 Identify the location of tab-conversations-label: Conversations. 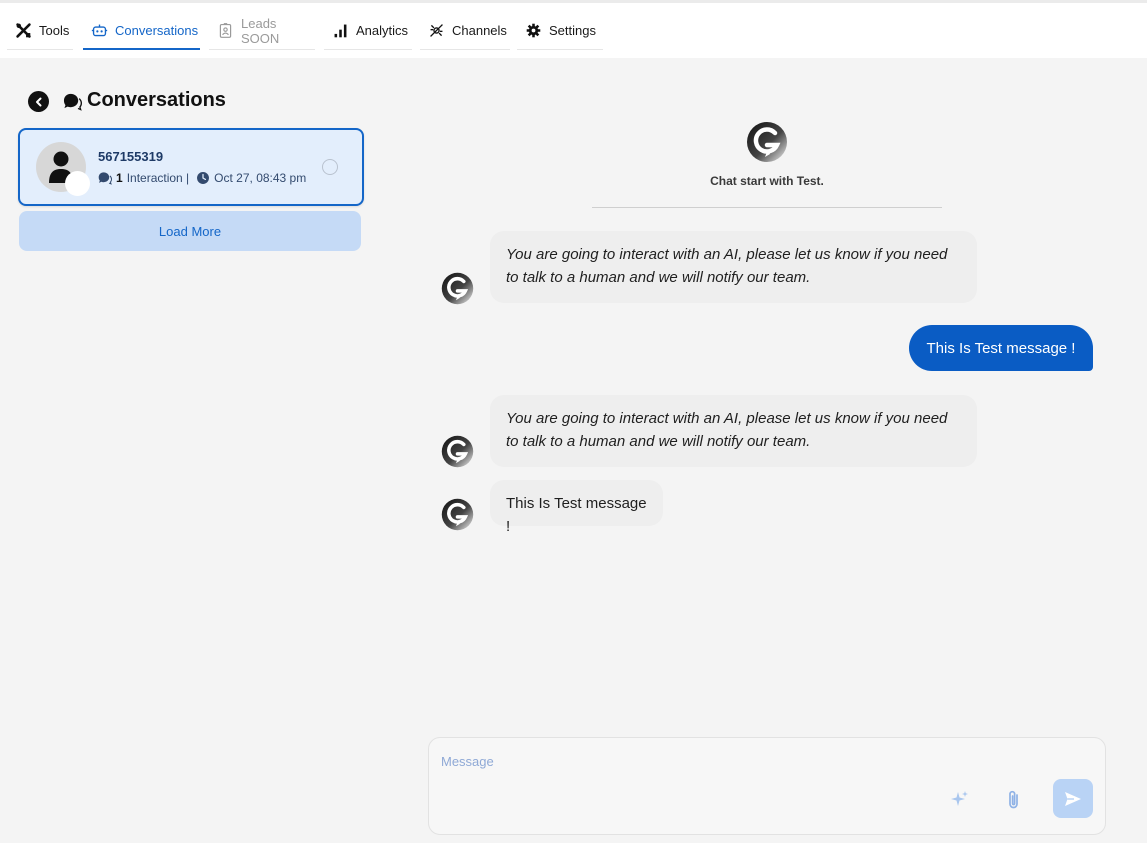
(157, 30).